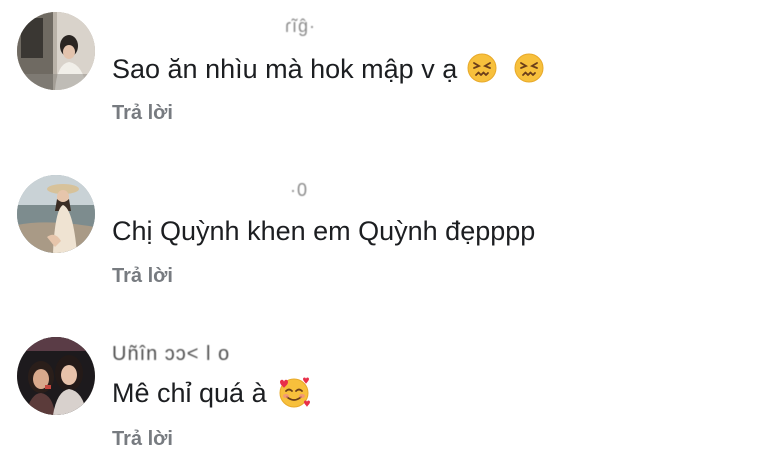 Image resolution: width=762 pixels, height=476 pixels. I want to click on comment-text: Sao ăn nhìu mà hok mập v ạ, so click(328, 69).